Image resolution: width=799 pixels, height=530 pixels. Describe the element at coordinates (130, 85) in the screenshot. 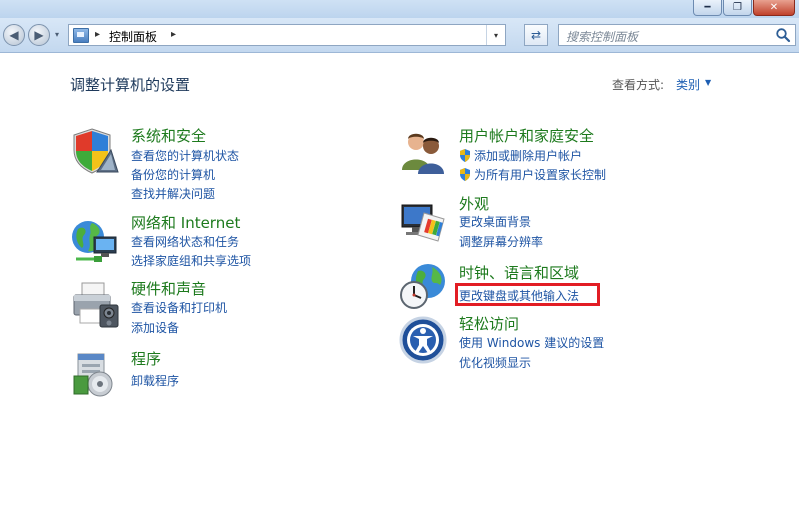

I see `page-title: 调整计算机的设置` at that location.